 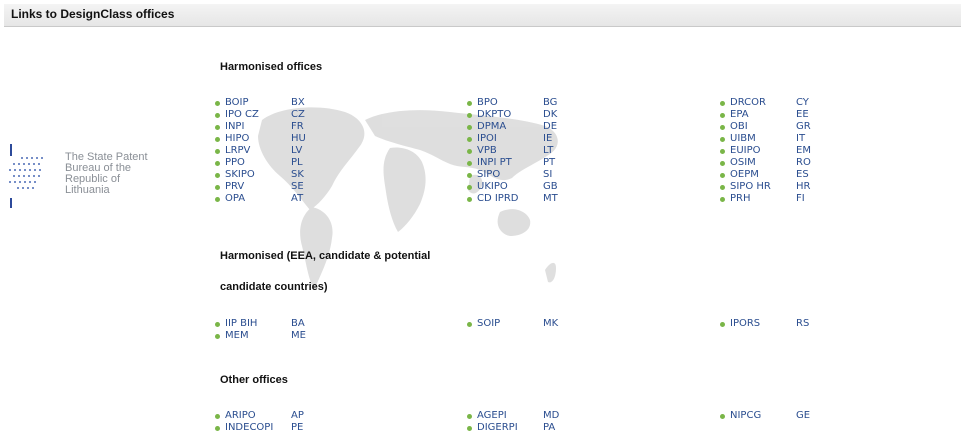 What do you see at coordinates (488, 324) in the screenshot?
I see `office-name: SOIP` at bounding box center [488, 324].